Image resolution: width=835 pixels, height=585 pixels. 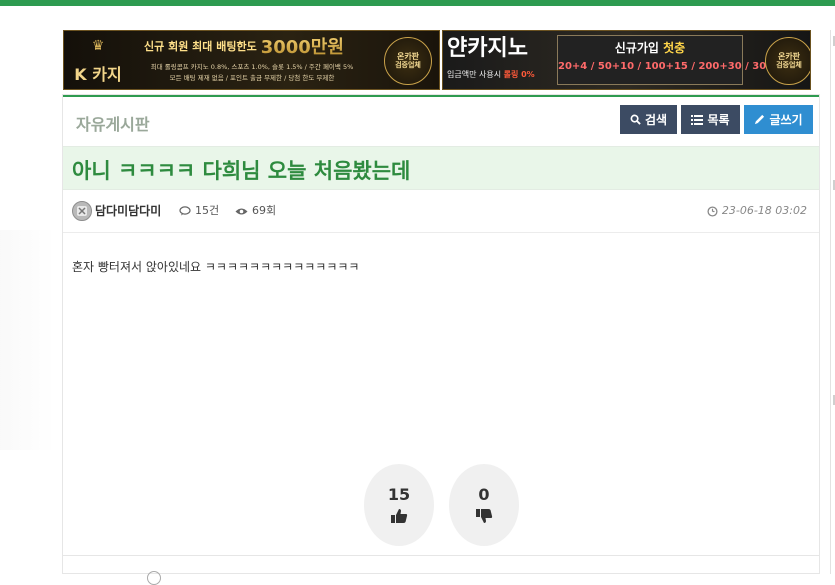 I want to click on promo-title: 신규가입 첫충, so click(x=650, y=47).